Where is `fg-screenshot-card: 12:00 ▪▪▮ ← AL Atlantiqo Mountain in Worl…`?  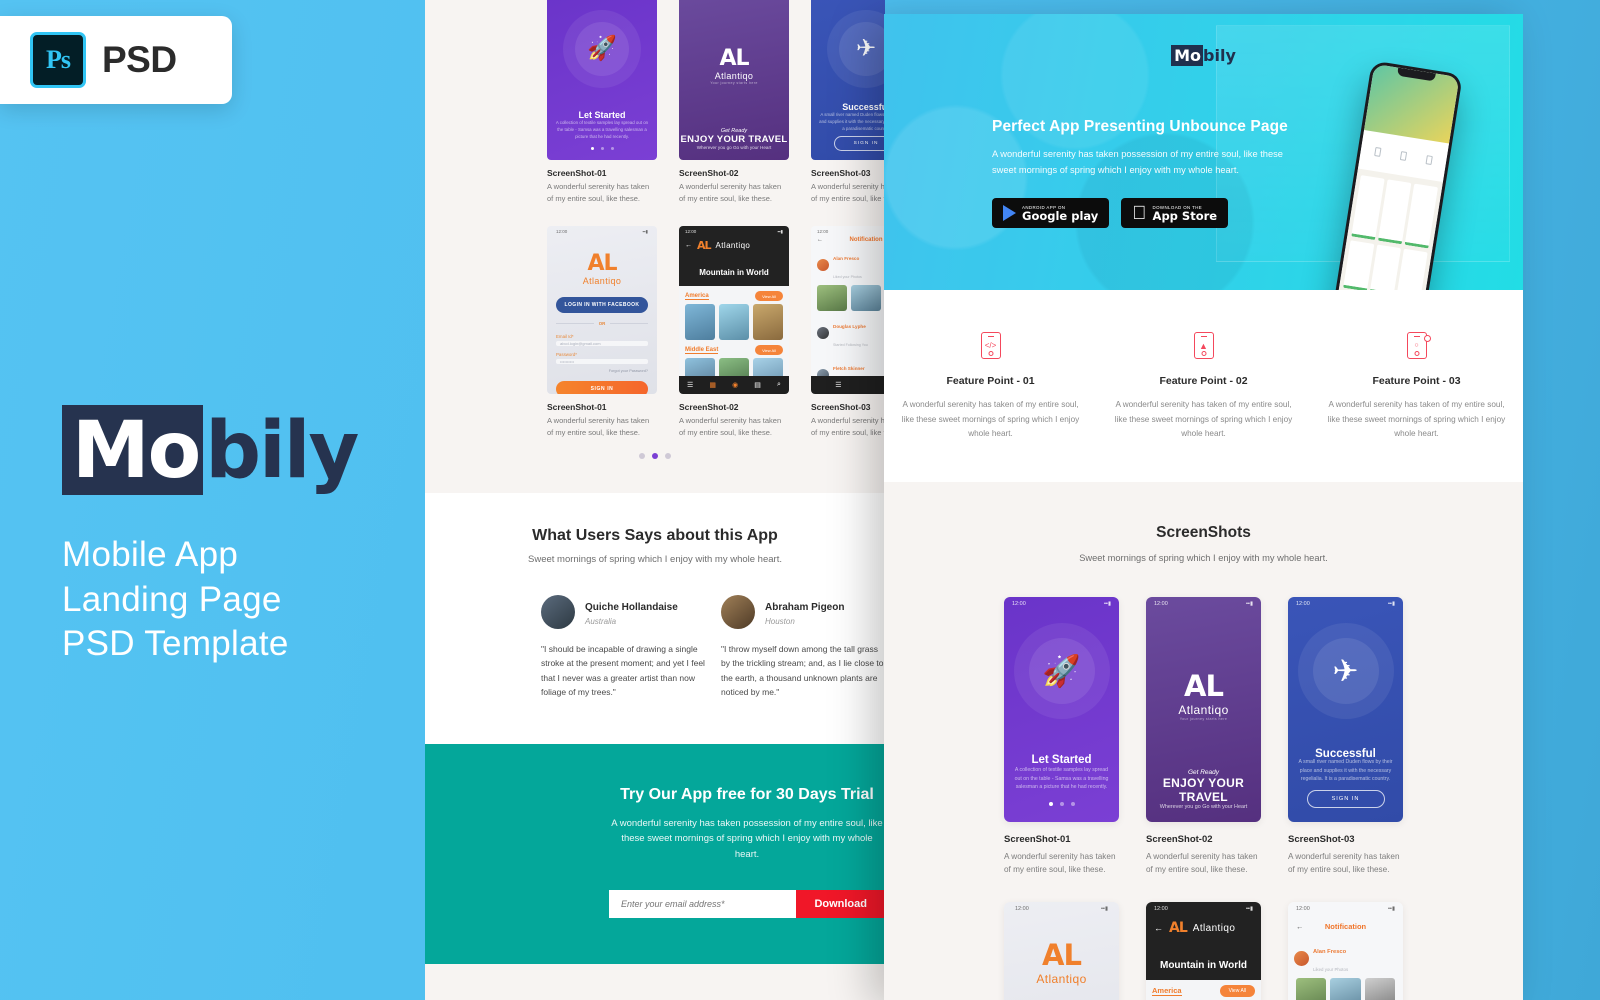
fg-screenshot-card: 12:00 ▪▪▮ ← AL Atlantiqo Mountain in Worl… is located at coordinates (1203, 951).